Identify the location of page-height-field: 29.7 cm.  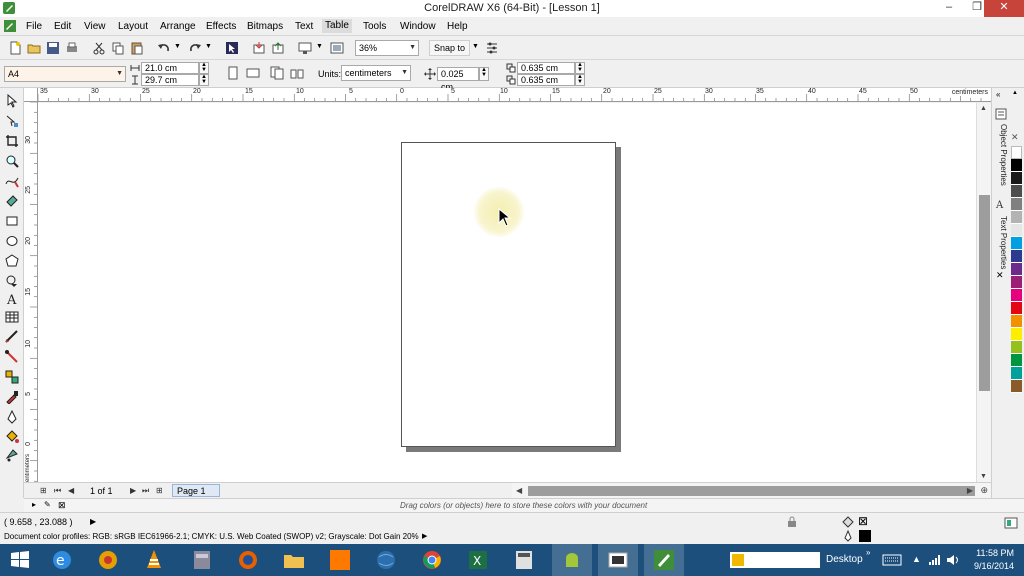
(170, 80).